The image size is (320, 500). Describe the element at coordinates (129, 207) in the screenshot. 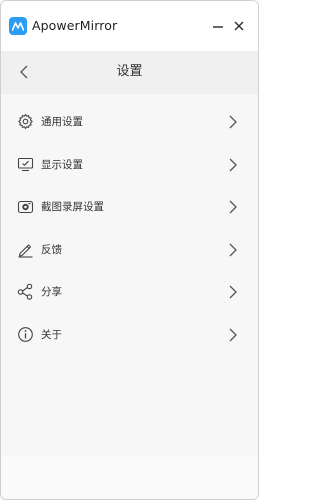

I see `menu-item-screenshot-recording-settings: 截图录屏设置` at that location.